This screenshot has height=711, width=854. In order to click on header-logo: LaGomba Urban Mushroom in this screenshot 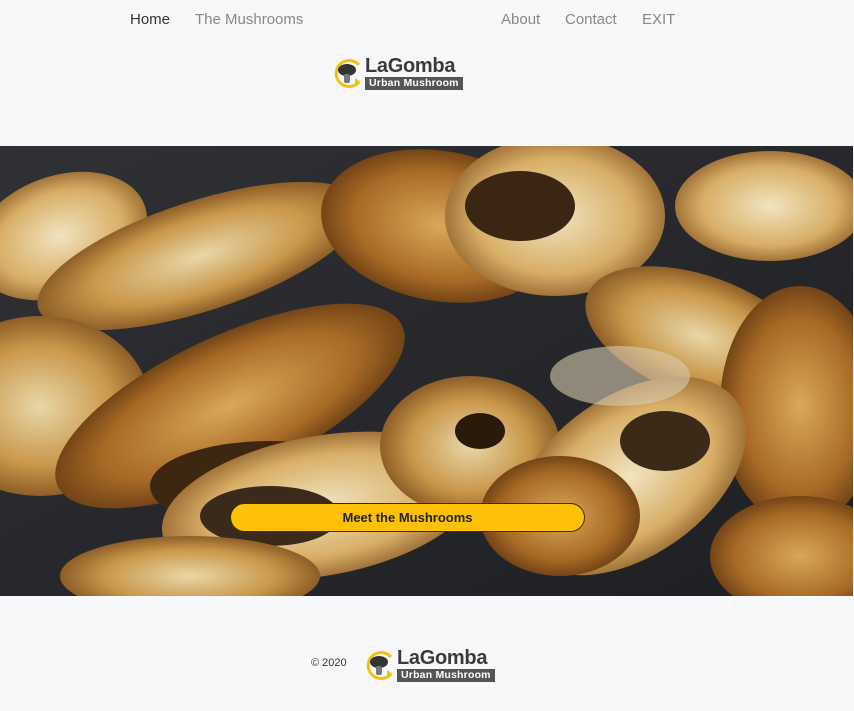, I will do `click(397, 73)`.